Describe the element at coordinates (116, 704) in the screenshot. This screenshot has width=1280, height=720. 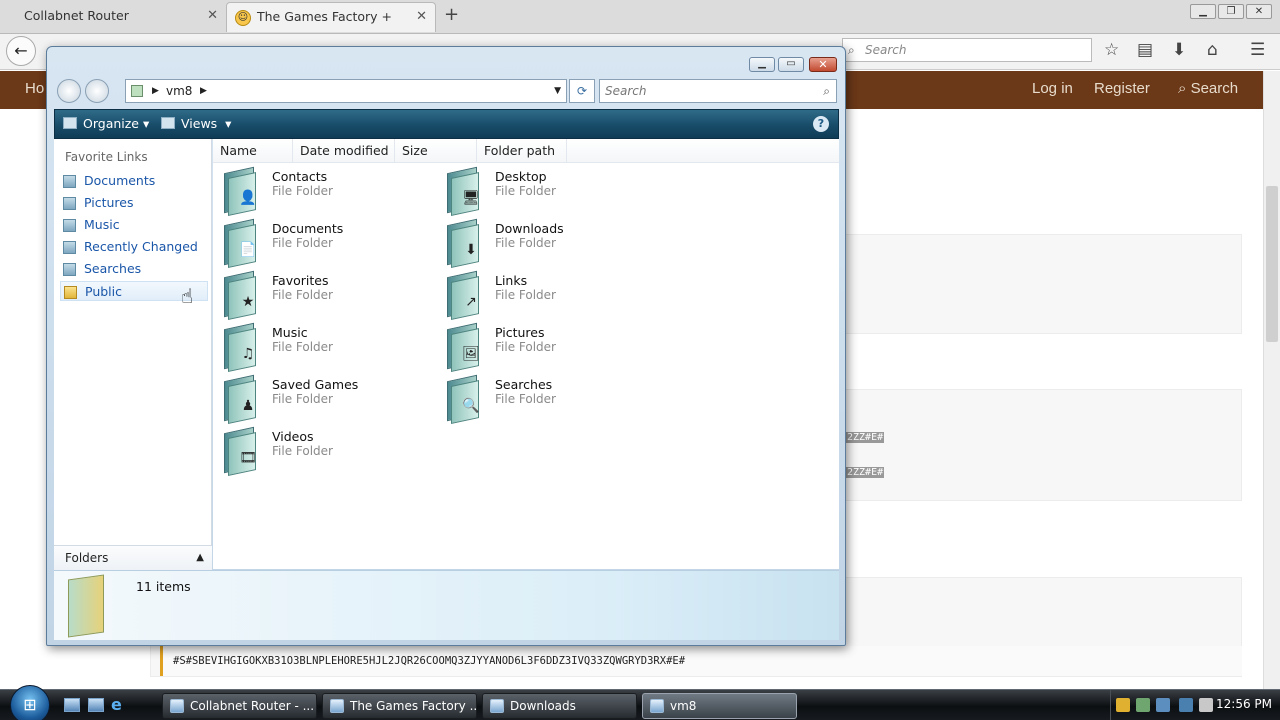
I see `internet-explorer-icon: e` at that location.